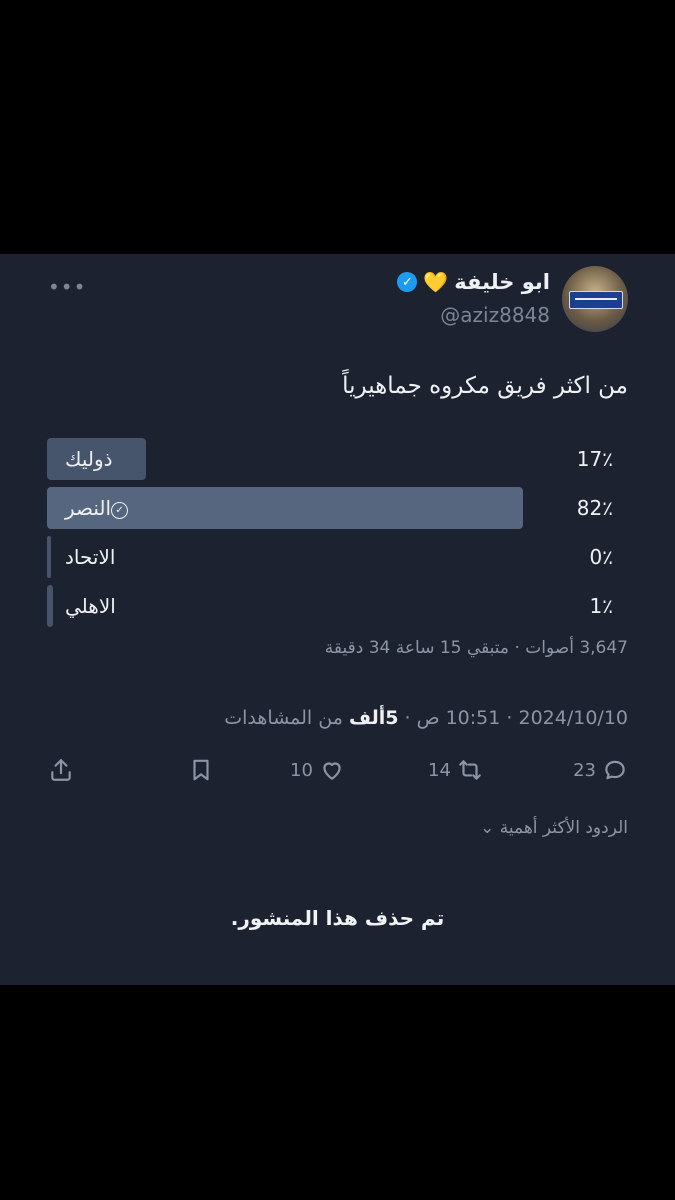 The width and height of the screenshot is (675, 1200). Describe the element at coordinates (594, 508) in the screenshot. I see `poll-option-percent: 82٪` at that location.